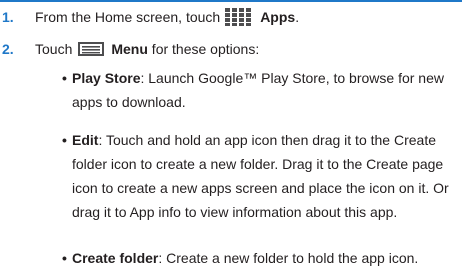 The width and height of the screenshot is (462, 273). Describe the element at coordinates (115, 258) in the screenshot. I see `option-term: Create folder` at that location.